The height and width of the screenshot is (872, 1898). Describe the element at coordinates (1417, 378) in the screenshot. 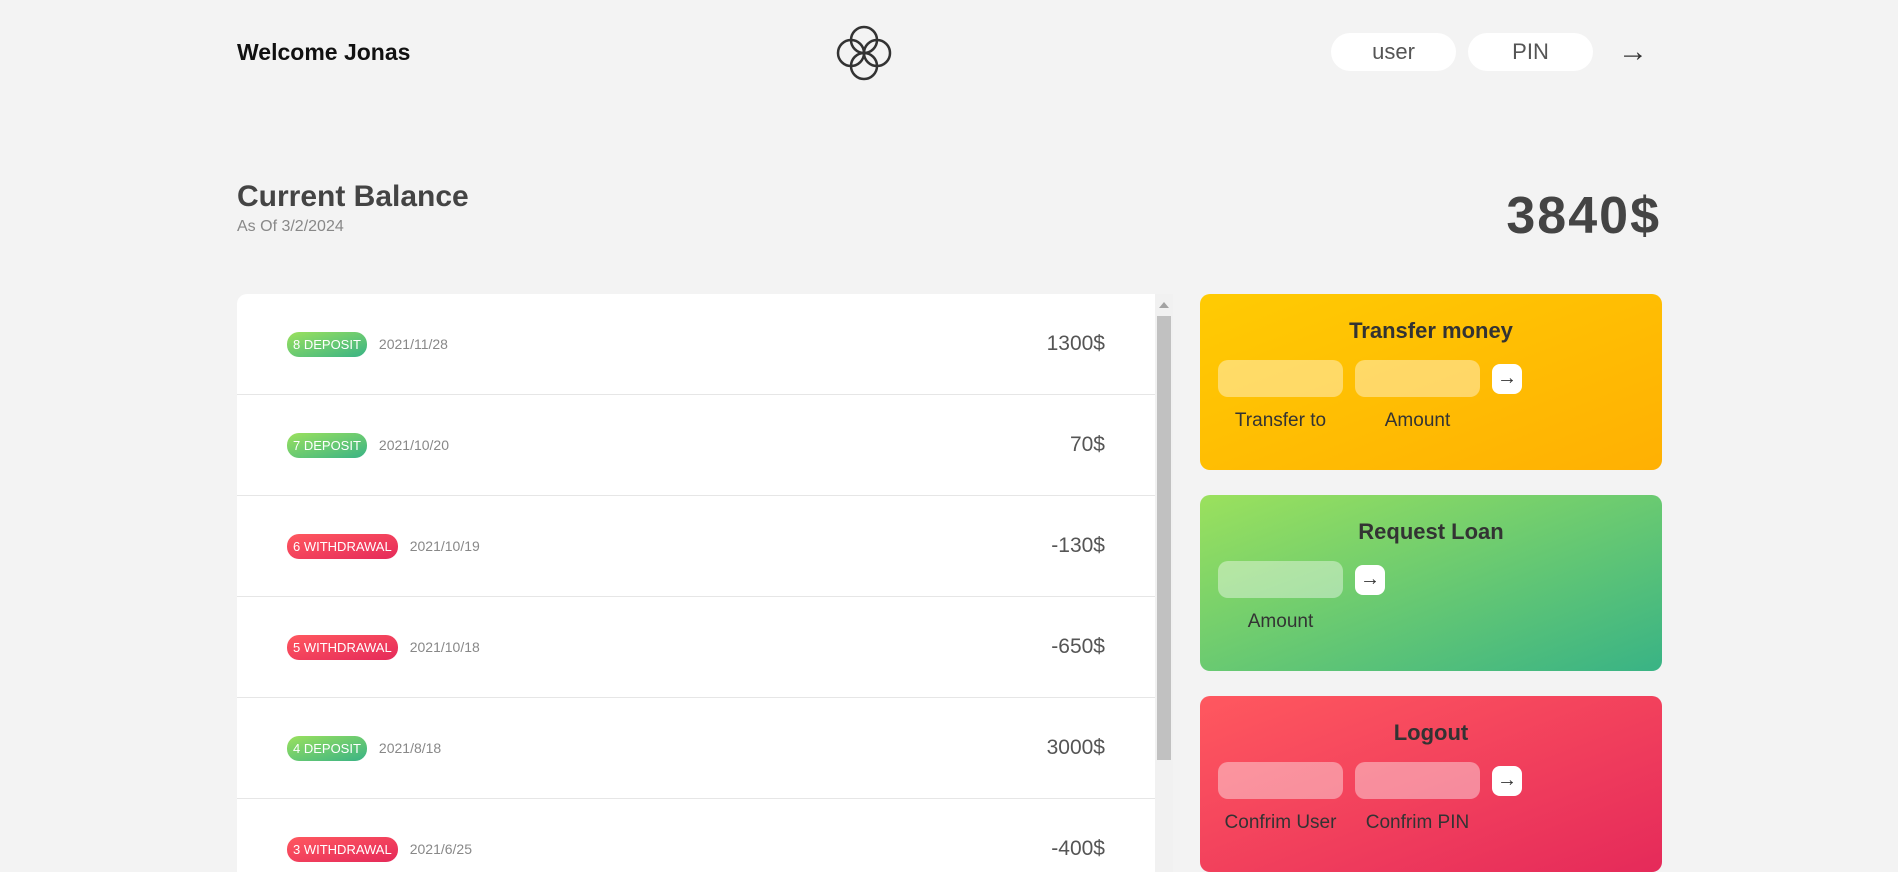

I see `transfer-amount-input` at that location.